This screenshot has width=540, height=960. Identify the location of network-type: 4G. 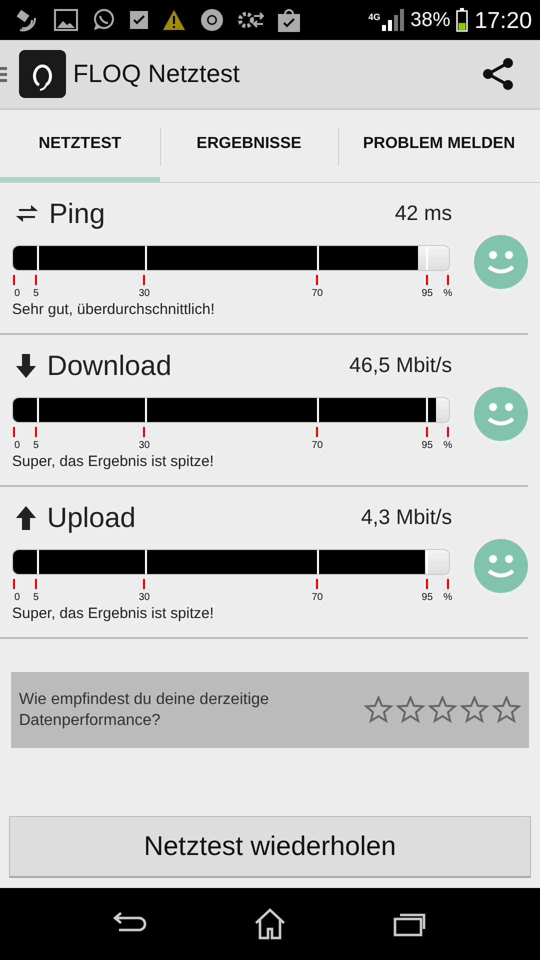
(374, 17).